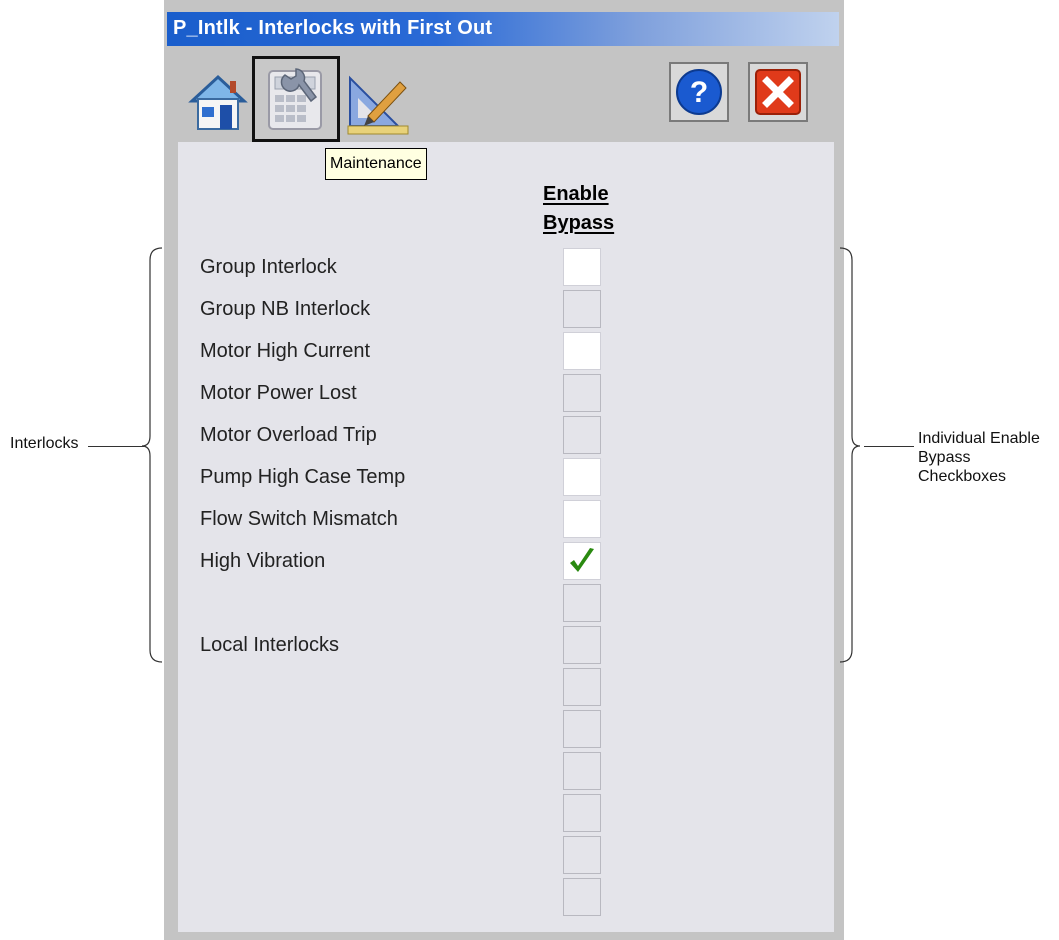 This screenshot has height=940, width=1059. Describe the element at coordinates (285, 351) in the screenshot. I see `interlock-label: Motor High Current` at that location.